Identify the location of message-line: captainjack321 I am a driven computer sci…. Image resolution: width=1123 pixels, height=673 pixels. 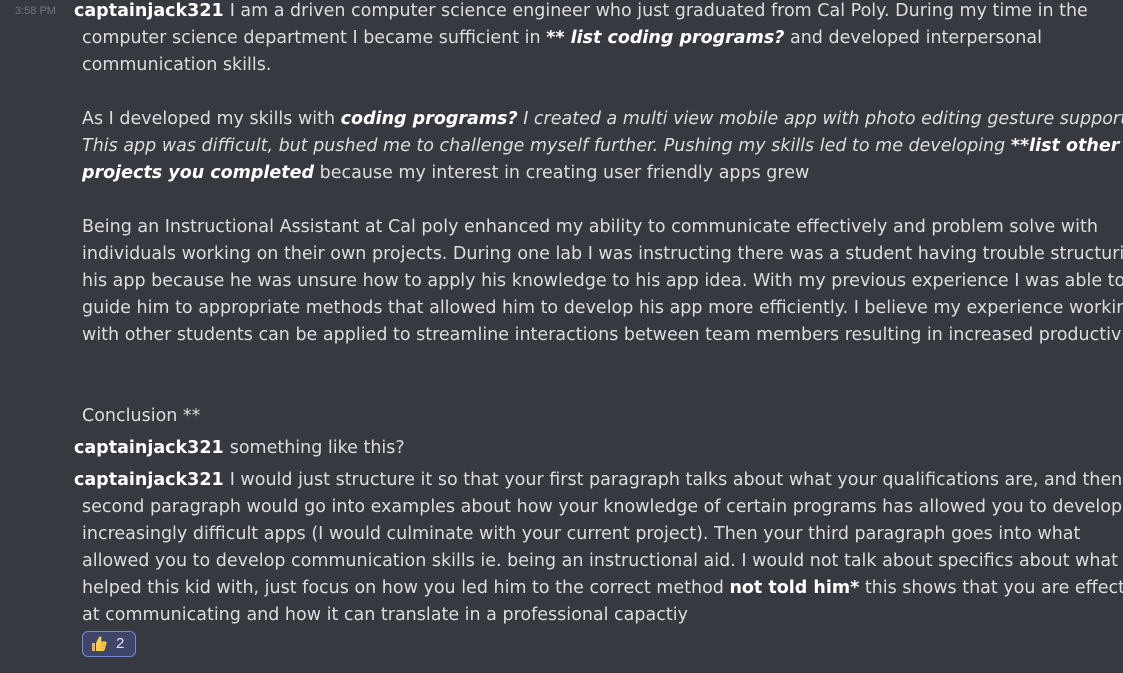
(581, 12).